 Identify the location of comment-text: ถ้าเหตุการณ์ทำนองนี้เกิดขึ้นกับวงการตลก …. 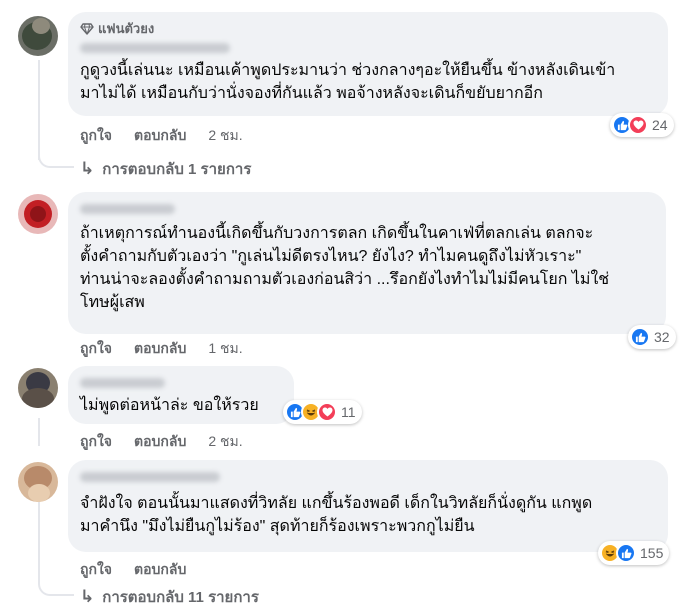
(345, 268).